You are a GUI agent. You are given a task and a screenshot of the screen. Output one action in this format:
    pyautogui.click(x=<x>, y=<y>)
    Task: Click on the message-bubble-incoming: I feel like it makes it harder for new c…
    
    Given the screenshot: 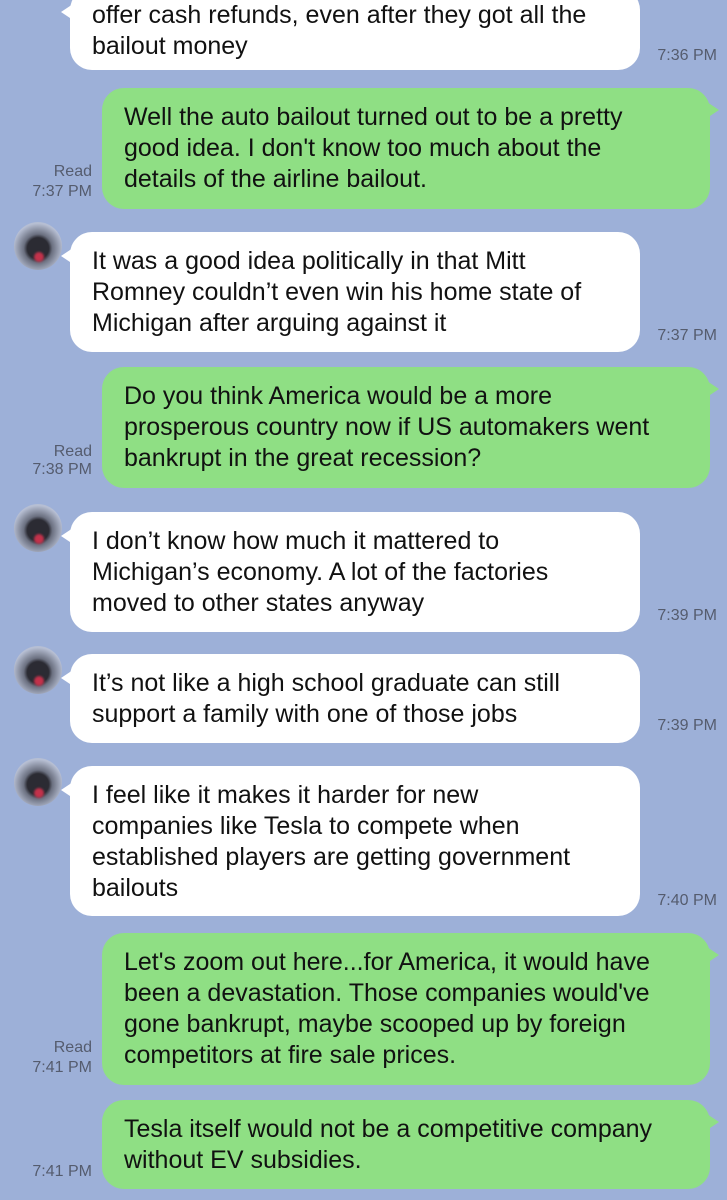 What is the action you would take?
    pyautogui.click(x=350, y=841)
    